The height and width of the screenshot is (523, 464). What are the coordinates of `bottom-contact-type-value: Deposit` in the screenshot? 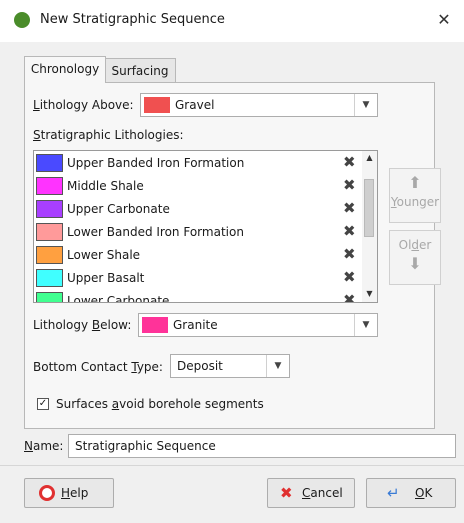 It's located at (200, 366).